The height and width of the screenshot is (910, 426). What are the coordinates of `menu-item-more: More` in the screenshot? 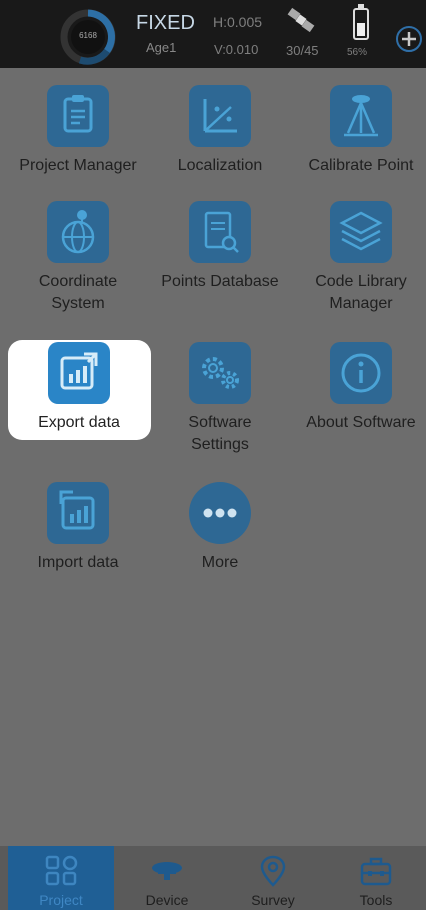 It's located at (220, 528).